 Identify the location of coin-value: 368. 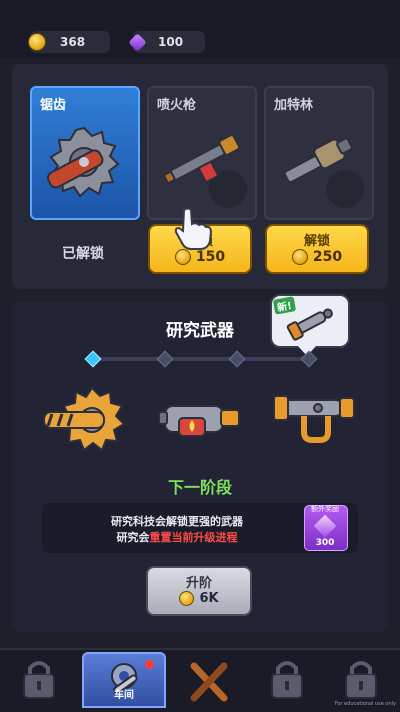
(73, 42).